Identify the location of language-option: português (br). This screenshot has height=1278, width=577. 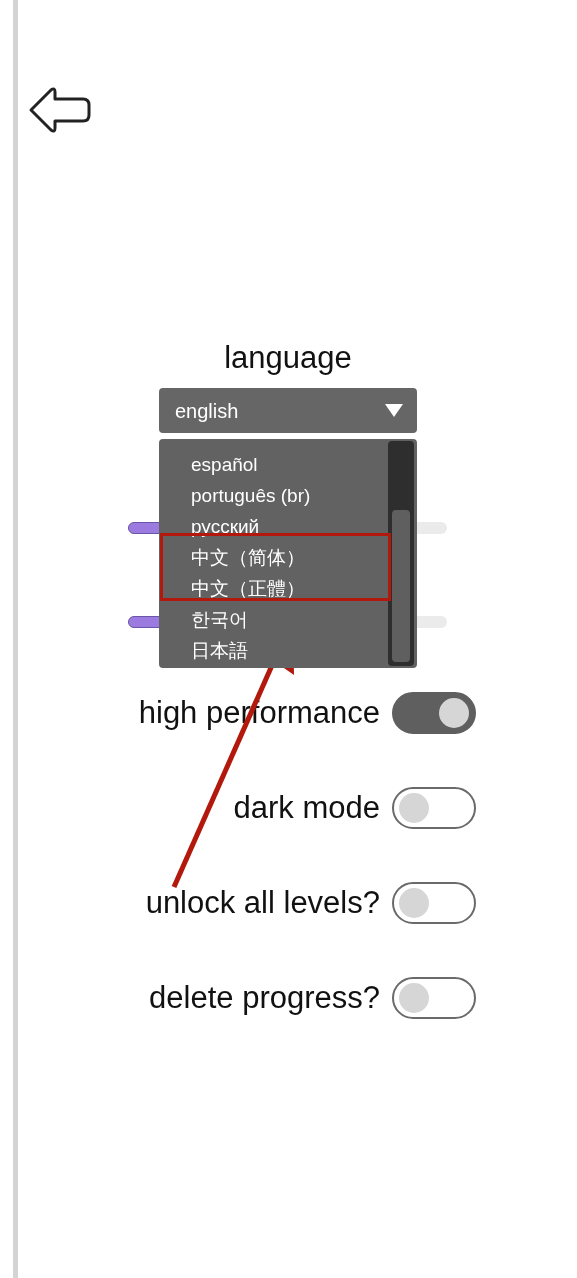
(289, 495).